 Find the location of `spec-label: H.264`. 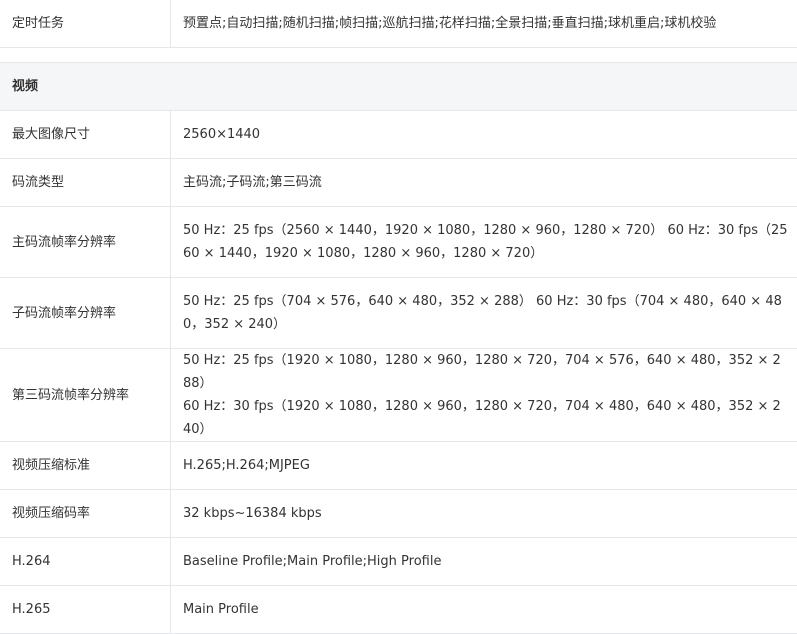

spec-label: H.264 is located at coordinates (85, 562).